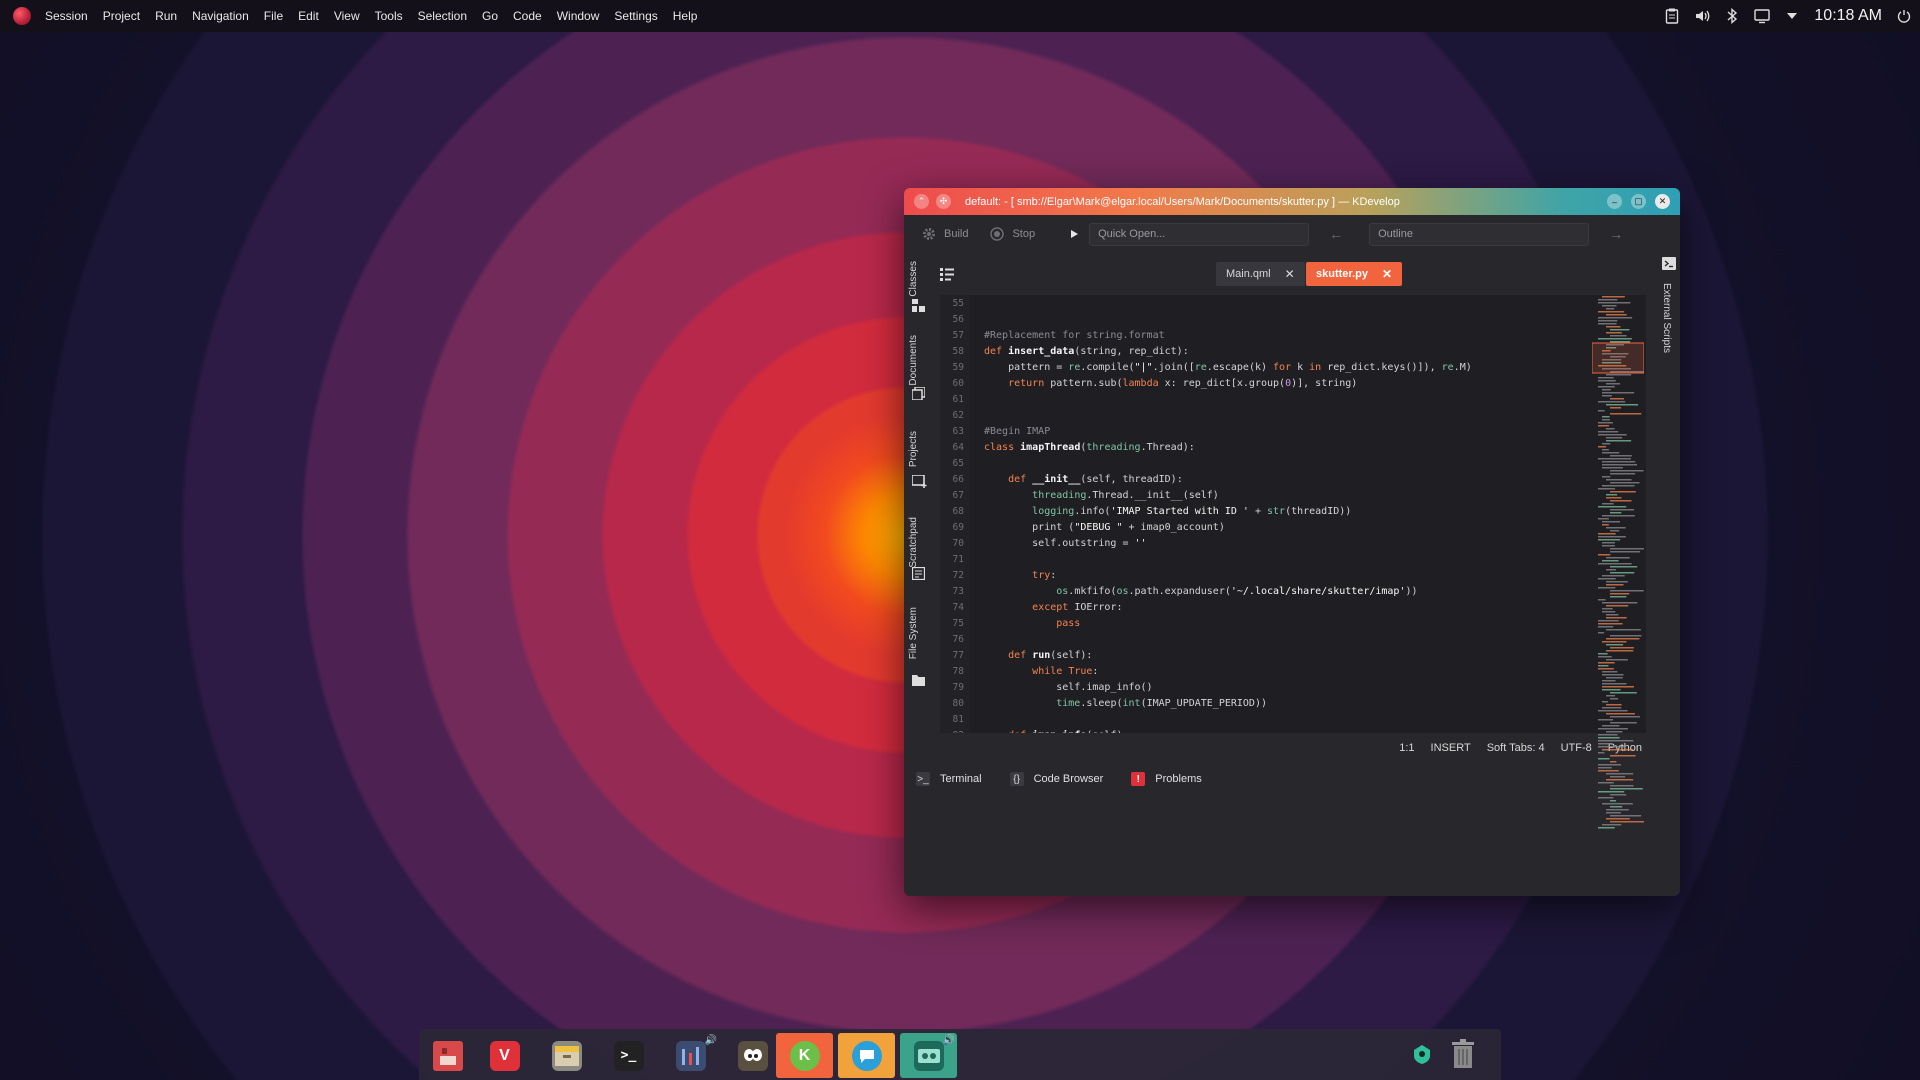 The height and width of the screenshot is (1080, 1920). What do you see at coordinates (1086, 351) in the screenshot?
I see `code-line: def insert_data(string, rep_dict):` at bounding box center [1086, 351].